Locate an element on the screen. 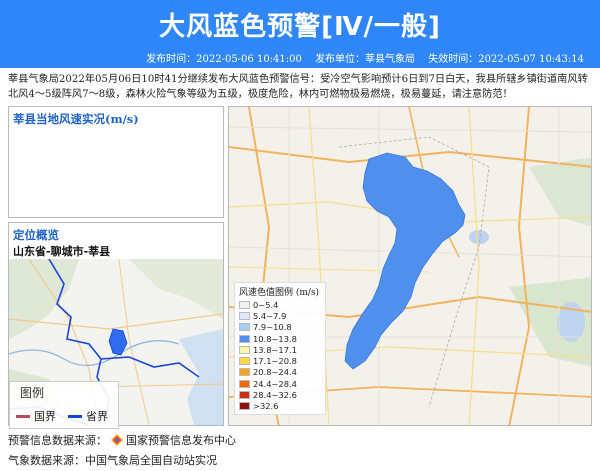 The width and height of the screenshot is (600, 471). wind-legend-item: >32.6 is located at coordinates (280, 406).